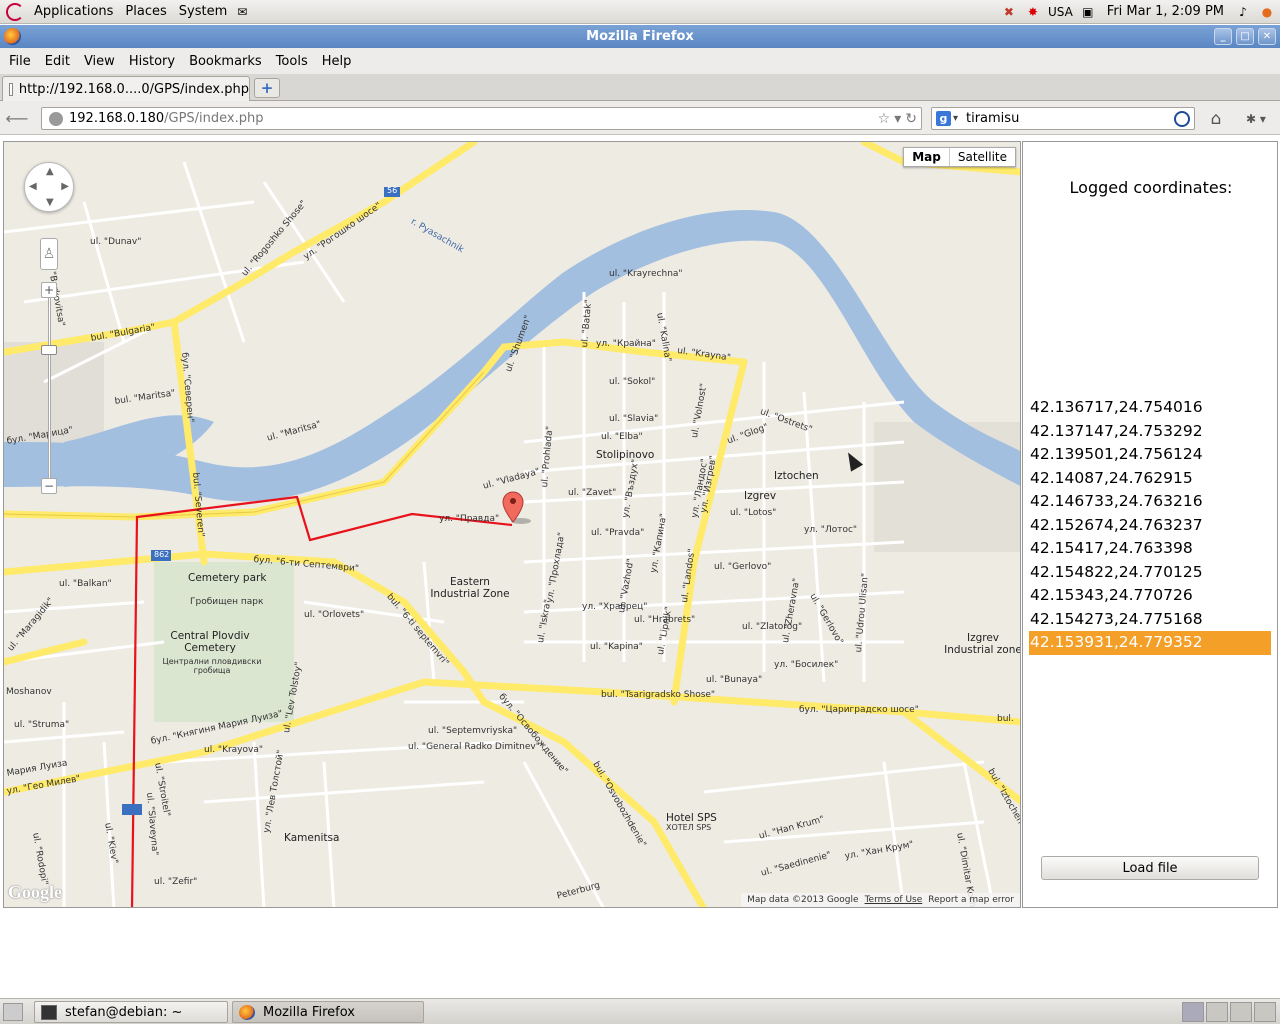  Describe the element at coordinates (1088, 12) in the screenshot. I see `network-icon: ▣` at that location.